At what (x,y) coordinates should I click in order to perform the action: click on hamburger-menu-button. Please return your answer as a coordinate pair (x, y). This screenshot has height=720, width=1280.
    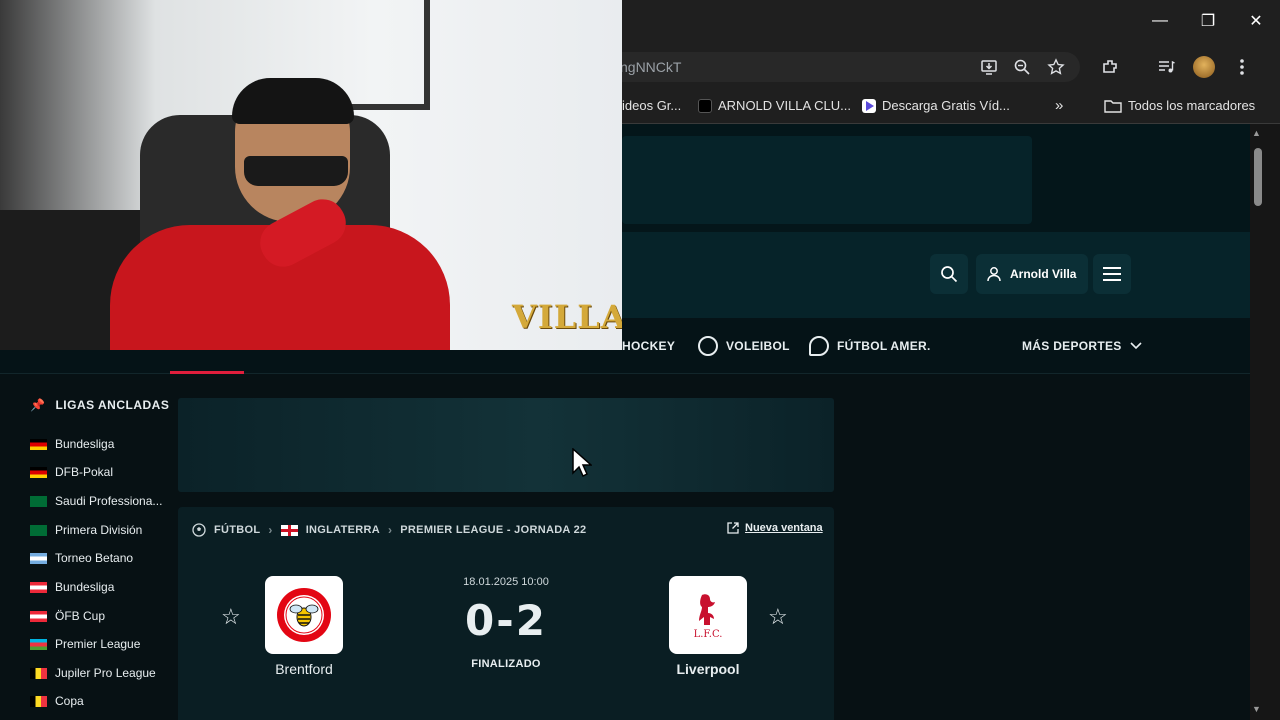
    Looking at the image, I should click on (1112, 274).